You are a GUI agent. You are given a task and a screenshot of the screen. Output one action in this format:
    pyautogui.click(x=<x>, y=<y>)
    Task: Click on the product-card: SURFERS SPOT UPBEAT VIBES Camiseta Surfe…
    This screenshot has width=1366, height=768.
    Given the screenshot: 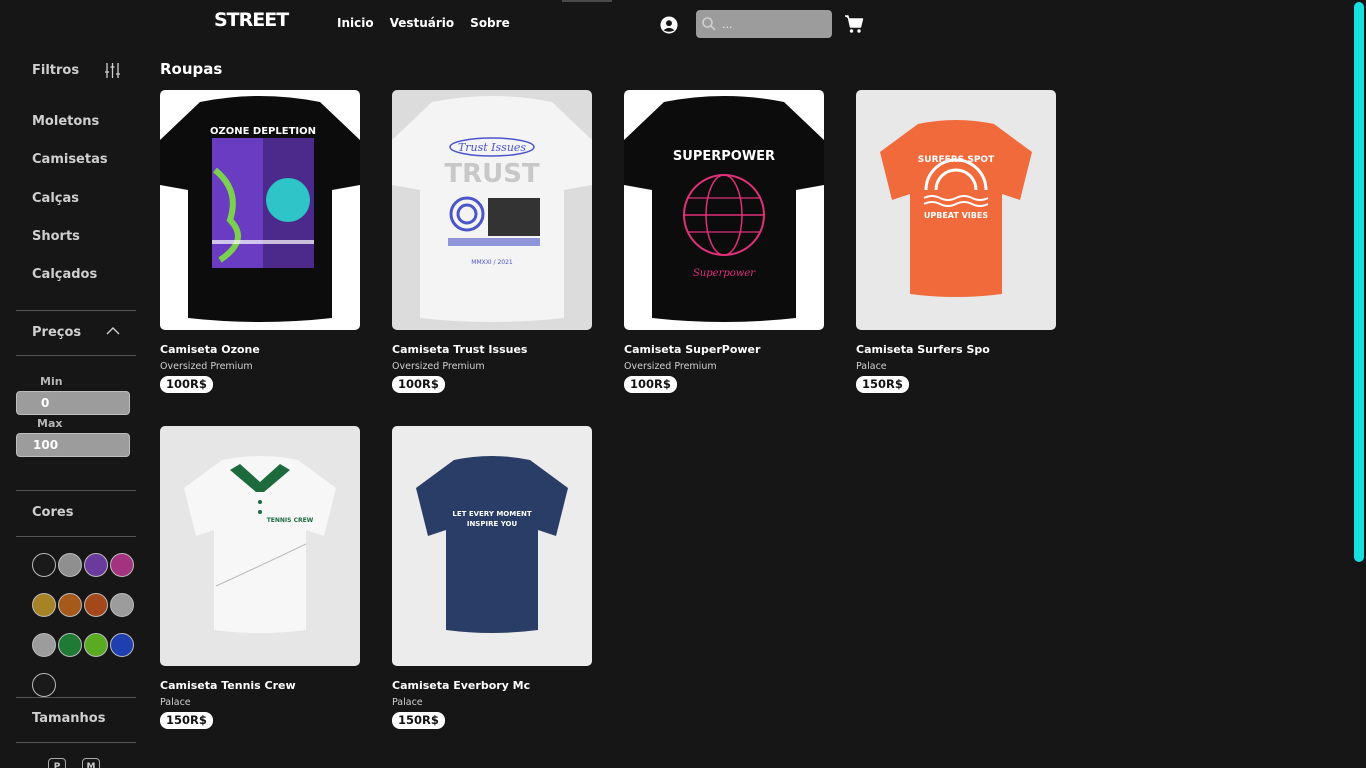 What is the action you would take?
    pyautogui.click(x=956, y=242)
    